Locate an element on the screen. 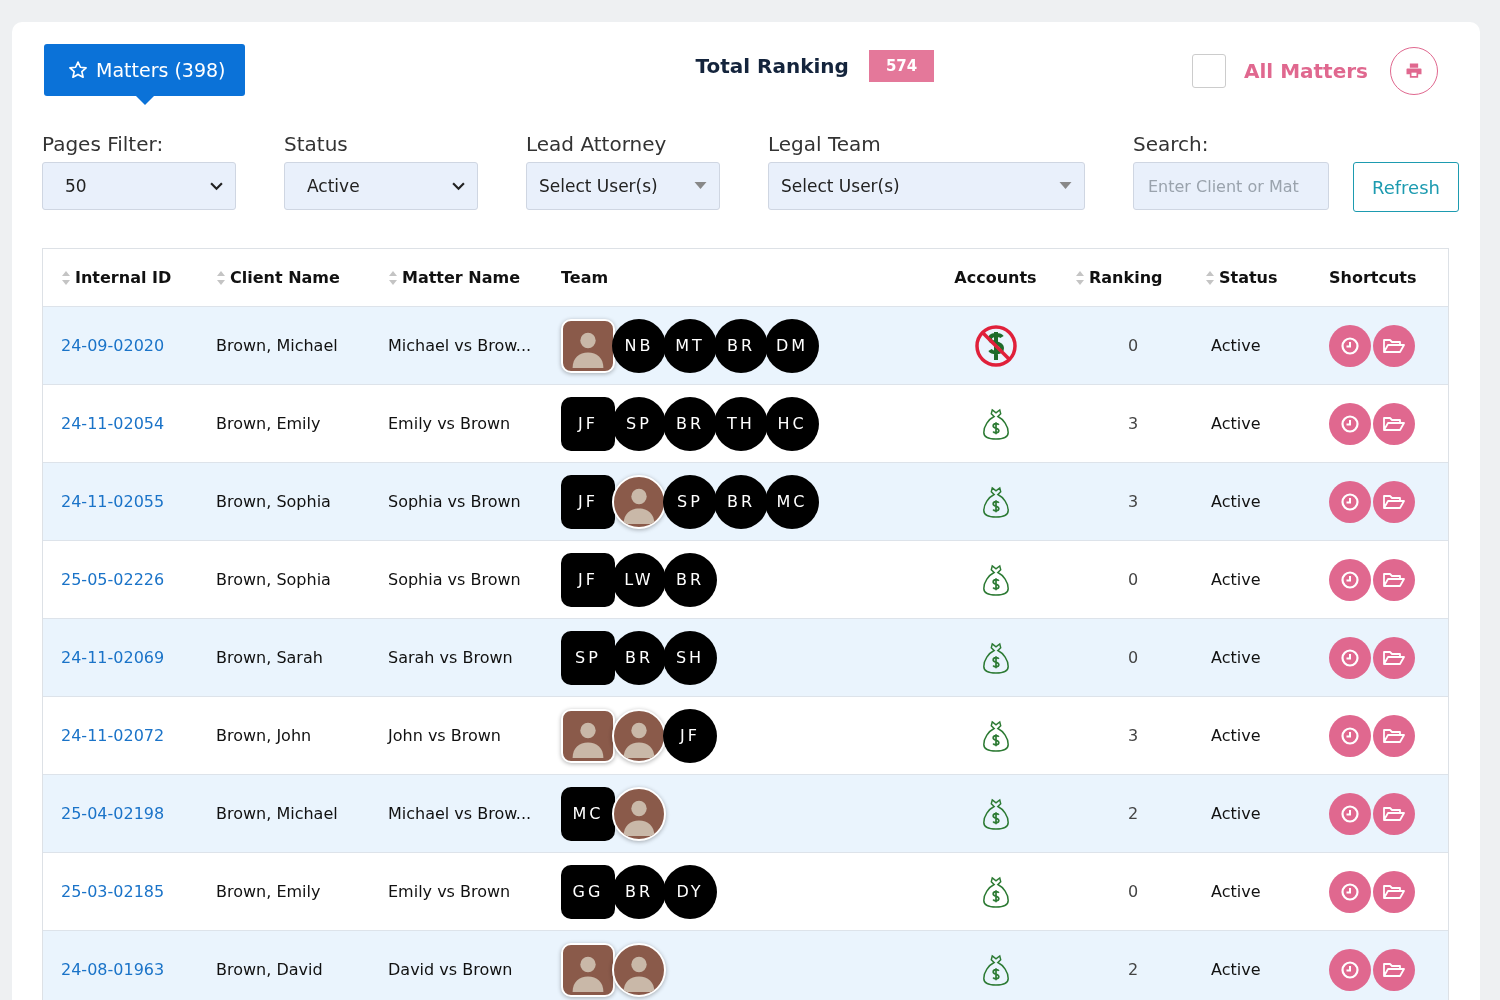 The width and height of the screenshot is (1500, 1000). chevron-down-icon is located at coordinates (458, 186).